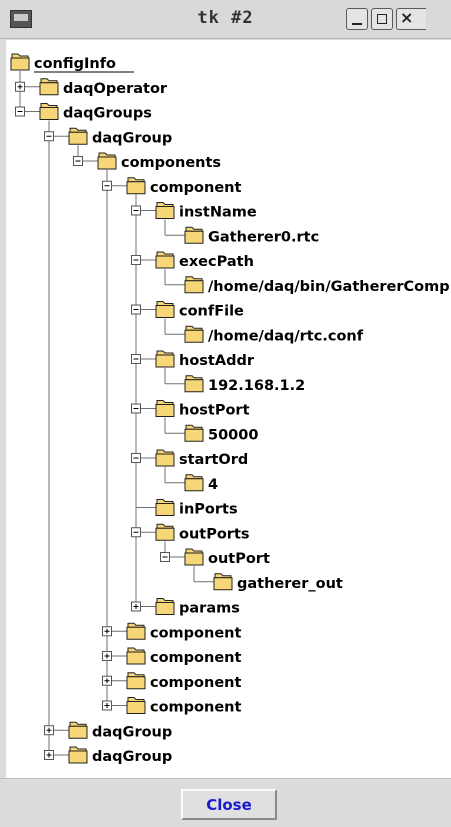 The image size is (451, 827). What do you see at coordinates (171, 163) in the screenshot?
I see `tree-node-label: components` at bounding box center [171, 163].